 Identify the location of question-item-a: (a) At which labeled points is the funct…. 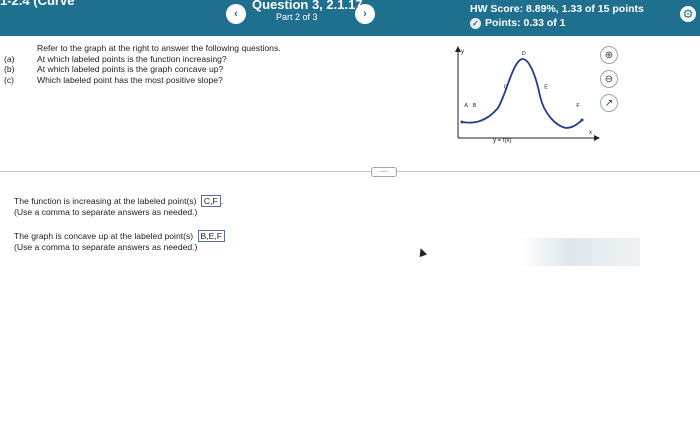
(115, 58).